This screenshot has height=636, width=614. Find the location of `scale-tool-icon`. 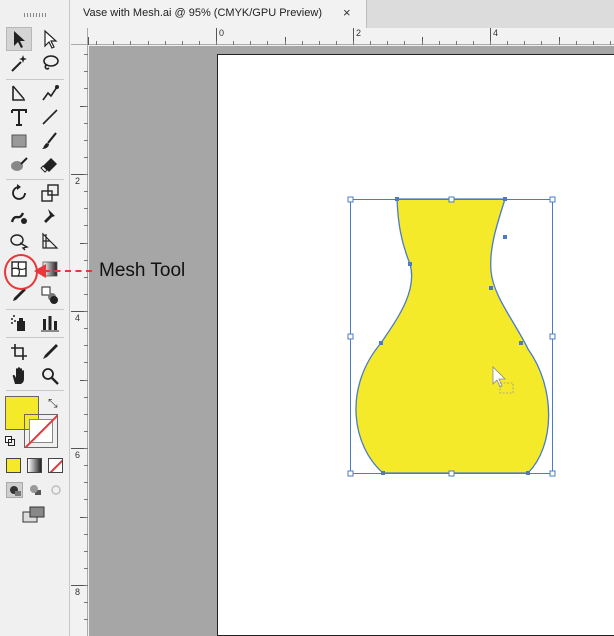

scale-tool-icon is located at coordinates (50, 193).